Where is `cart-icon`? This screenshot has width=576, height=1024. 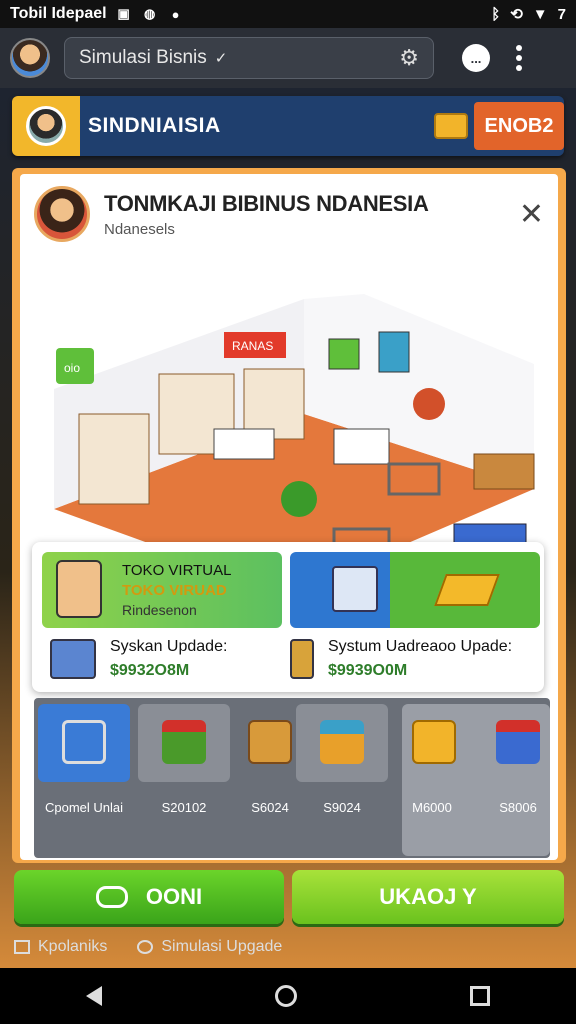 cart-icon is located at coordinates (84, 742).